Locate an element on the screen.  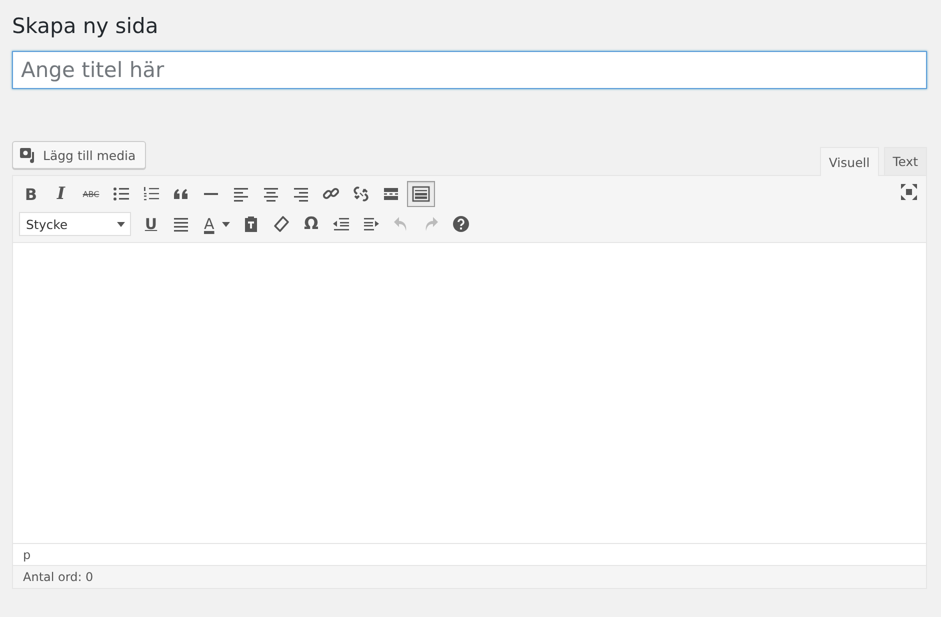
format-dropdown: Stycke is located at coordinates (75, 224).